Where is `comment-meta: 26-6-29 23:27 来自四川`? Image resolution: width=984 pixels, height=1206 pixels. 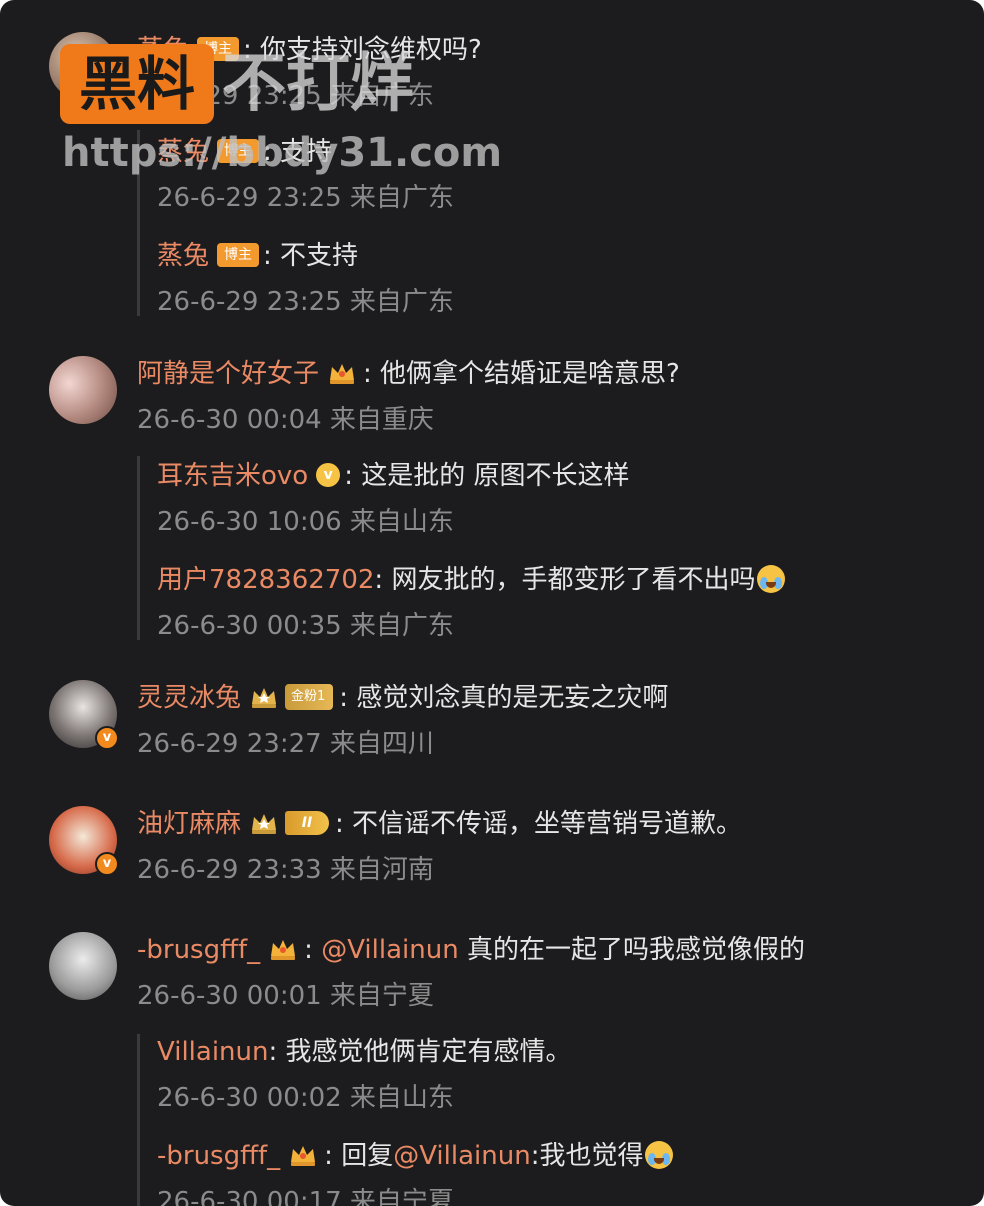 comment-meta: 26-6-29 23:27 来自四川 is located at coordinates (285, 744).